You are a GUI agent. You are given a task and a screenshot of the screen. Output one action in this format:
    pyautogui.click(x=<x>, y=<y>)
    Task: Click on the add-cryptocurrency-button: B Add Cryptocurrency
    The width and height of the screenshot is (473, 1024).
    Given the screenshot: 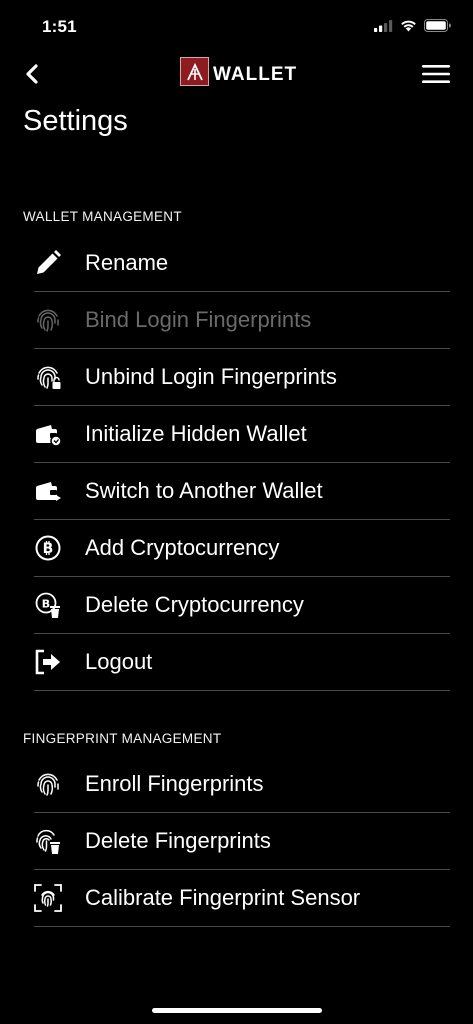 What is the action you would take?
    pyautogui.click(x=242, y=548)
    